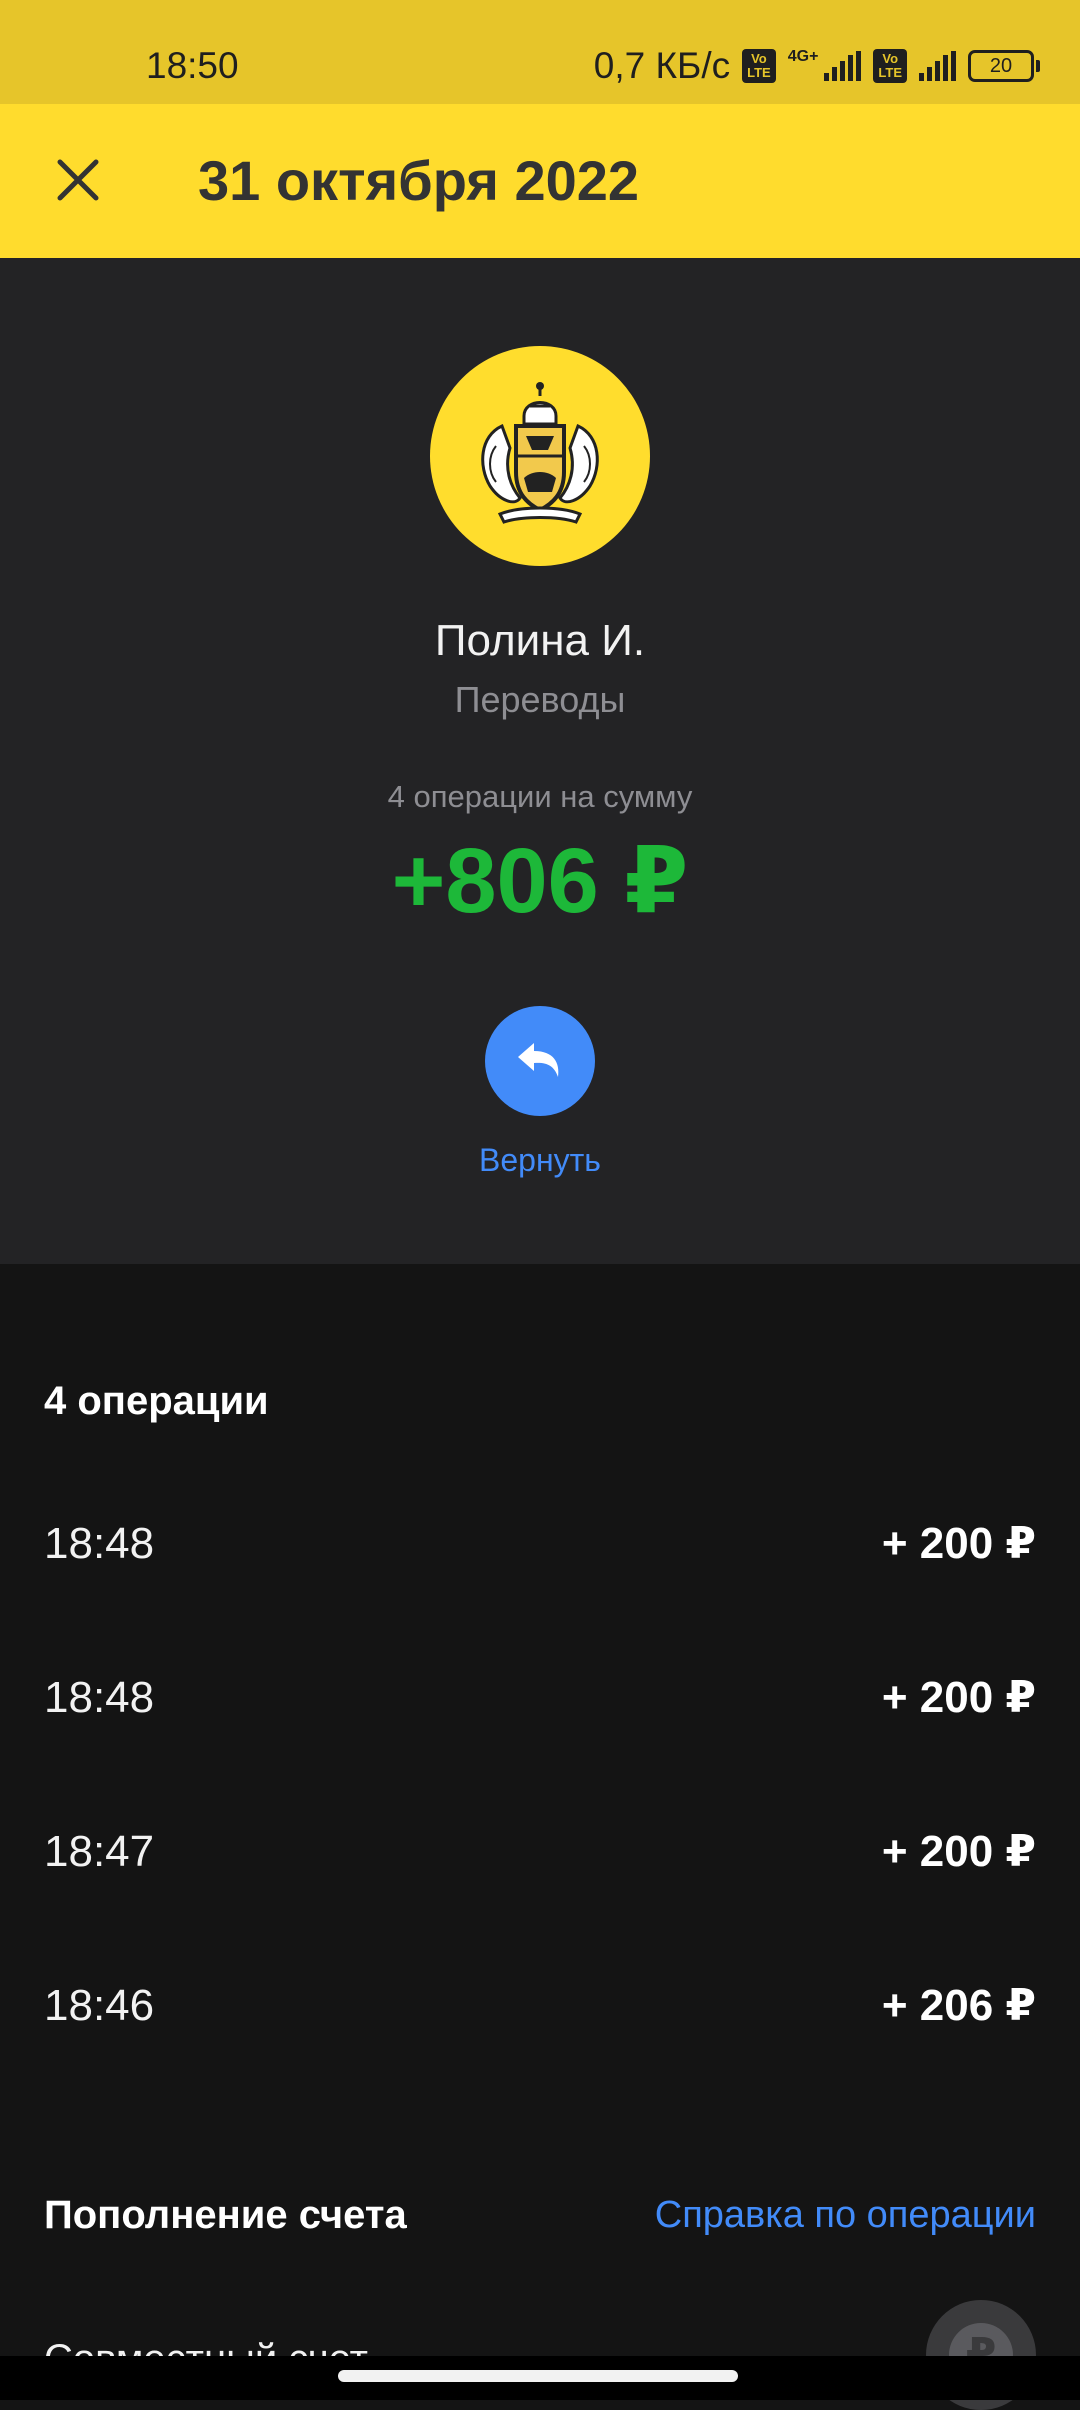  What do you see at coordinates (156, 1401) in the screenshot?
I see `operations-title: 4 операции` at bounding box center [156, 1401].